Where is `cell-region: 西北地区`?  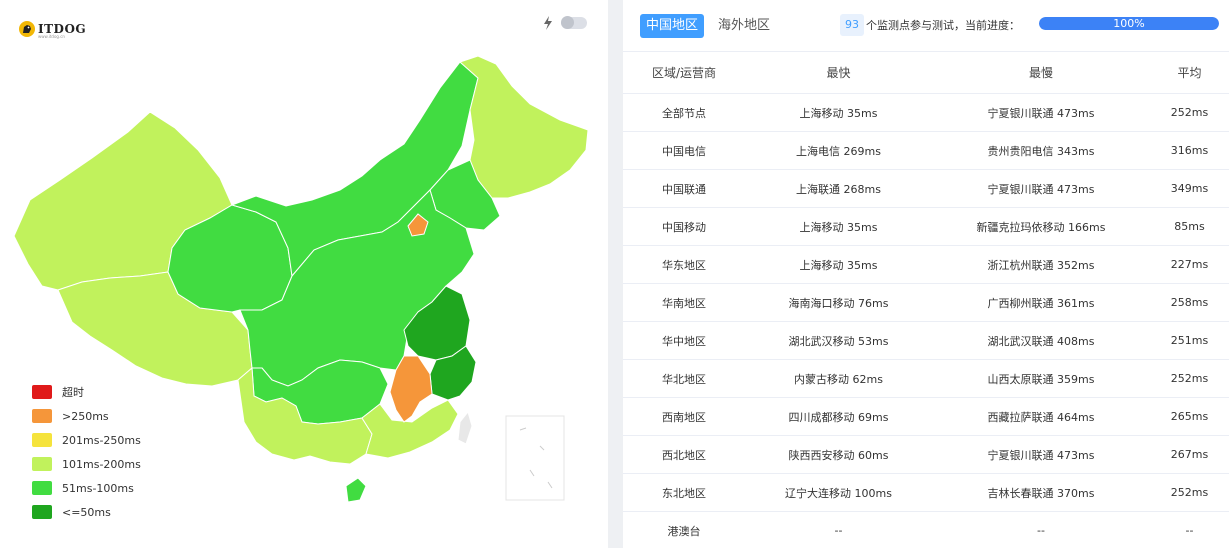
cell-region: 西北地区 is located at coordinates (684, 455).